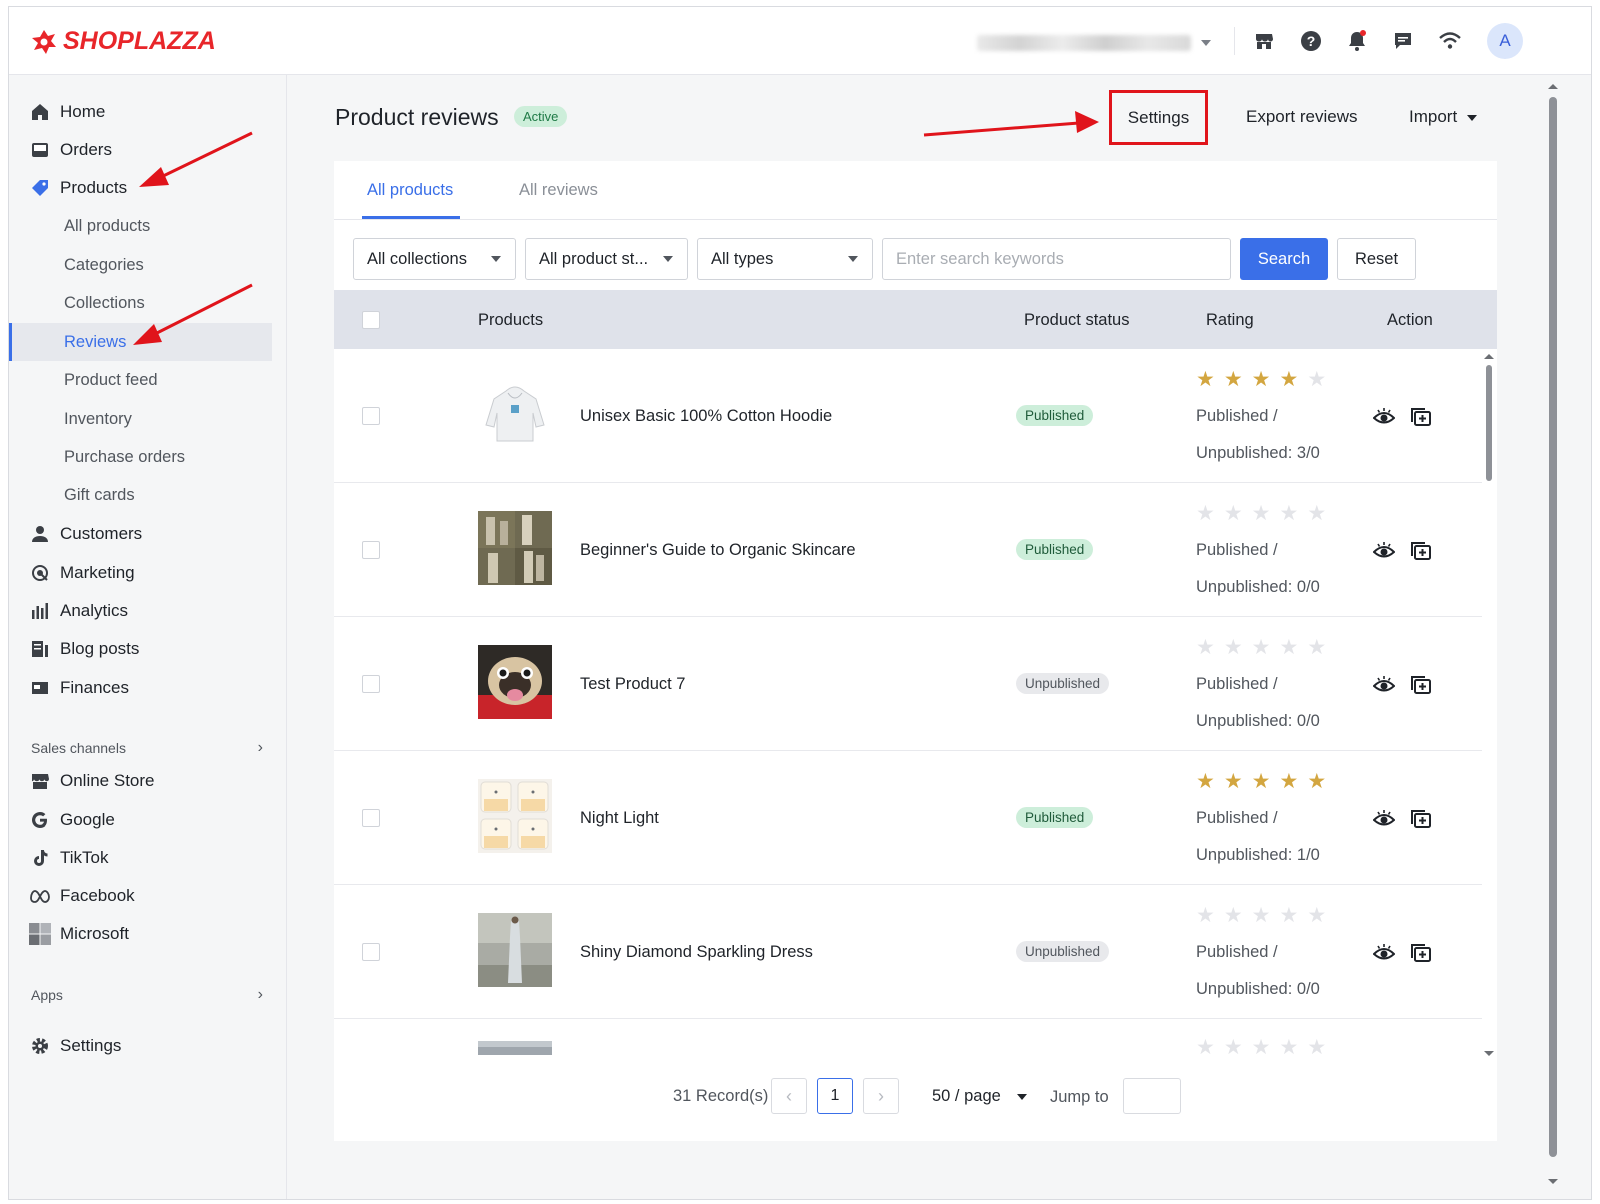  Describe the element at coordinates (1261, 781) in the screenshot. I see `rating-stars: ★ ★ ★ ★ ★` at that location.